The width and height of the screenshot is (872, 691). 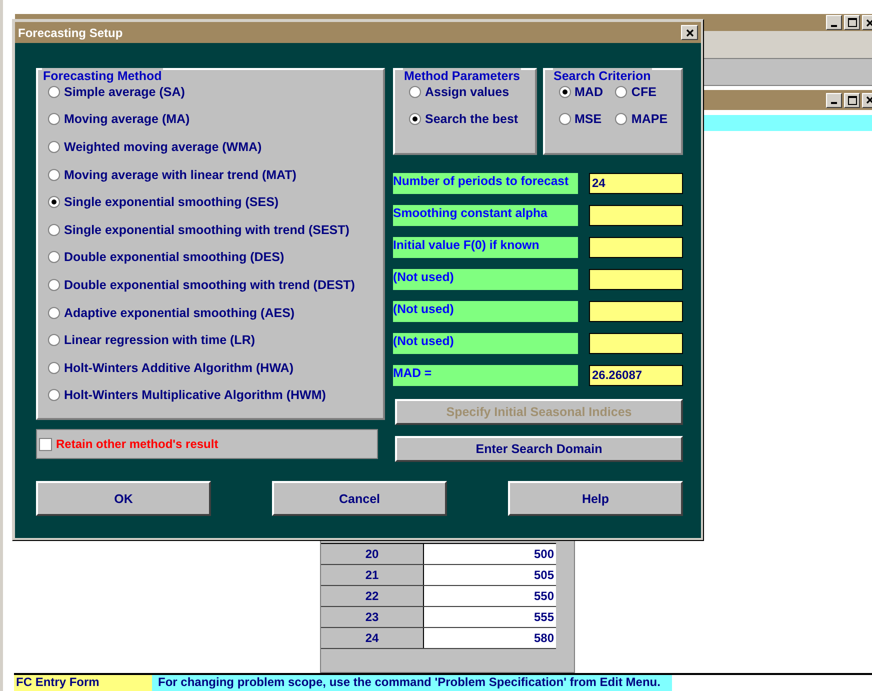 I want to click on radio-label: Weighted moving average (WMA), so click(x=163, y=147).